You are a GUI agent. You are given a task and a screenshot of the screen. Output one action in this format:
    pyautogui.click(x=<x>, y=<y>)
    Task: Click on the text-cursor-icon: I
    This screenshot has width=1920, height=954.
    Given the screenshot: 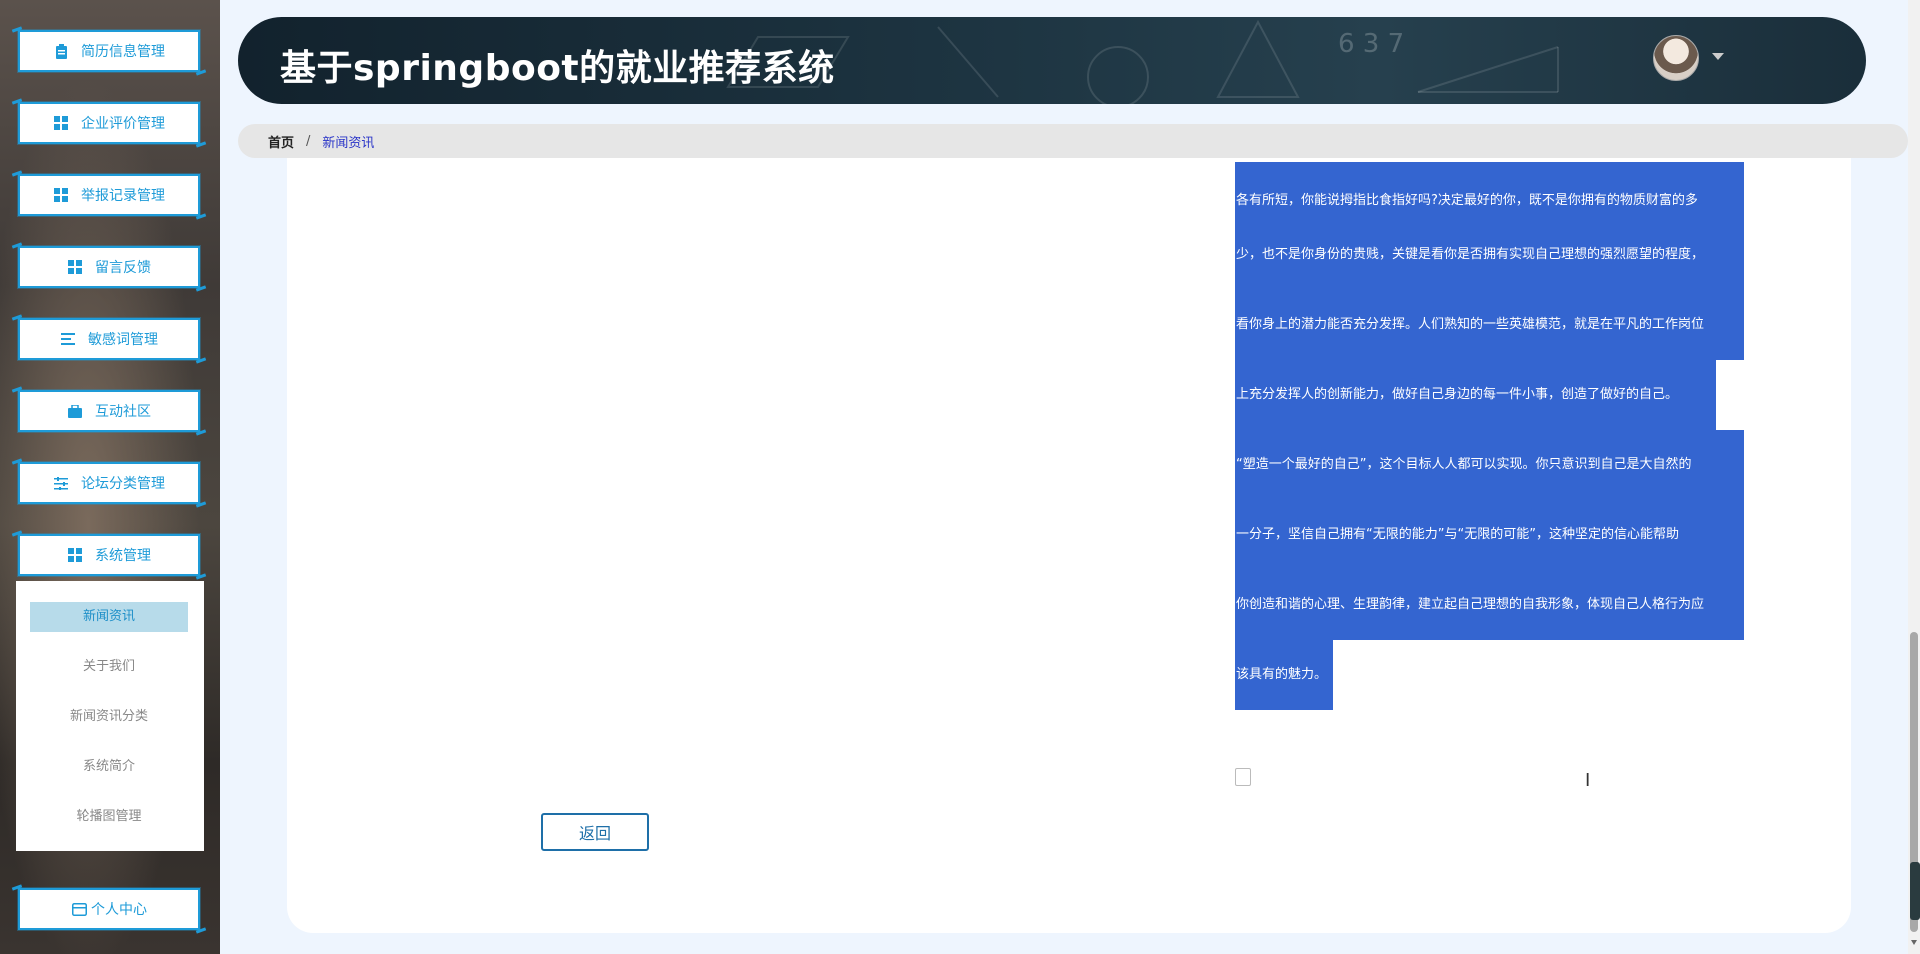 What is the action you would take?
    pyautogui.click(x=1588, y=780)
    